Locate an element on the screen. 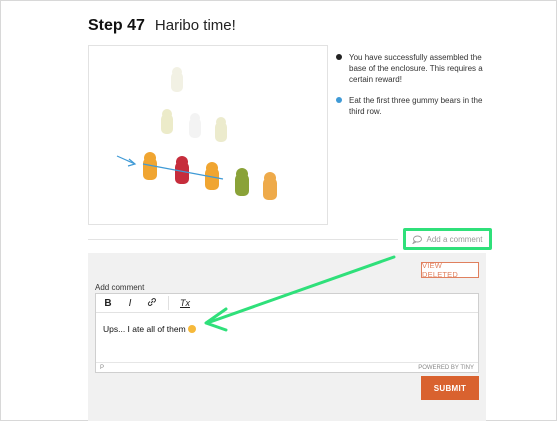  add-comment-link: Add a comment is located at coordinates (447, 239).